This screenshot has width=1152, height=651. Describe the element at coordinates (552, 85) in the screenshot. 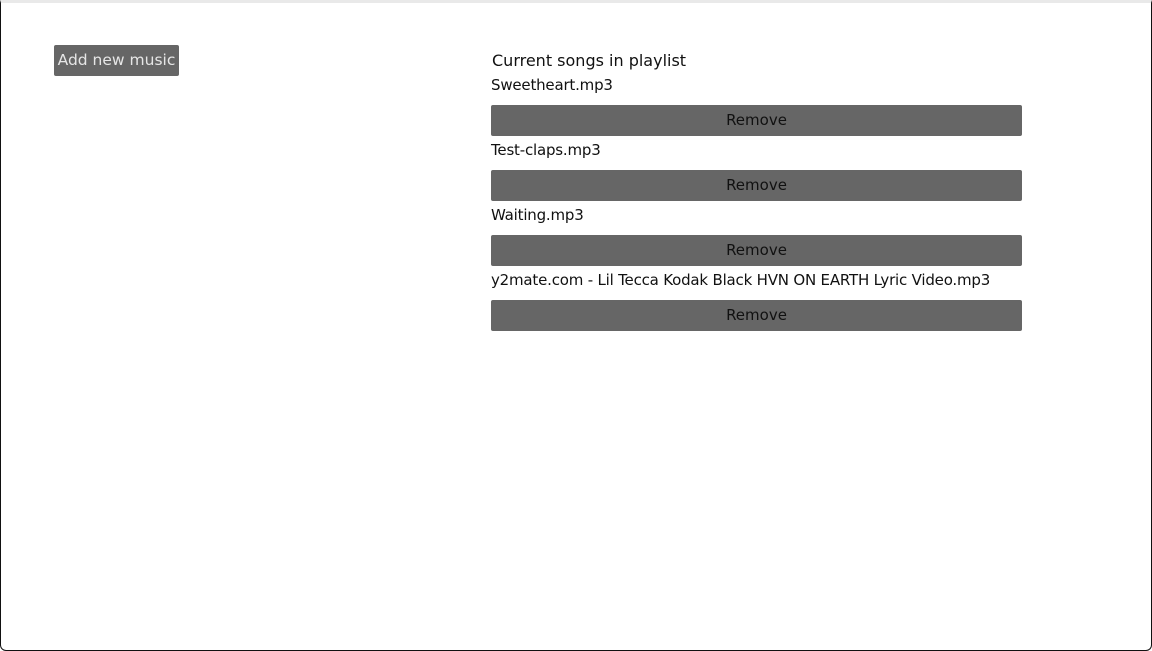

I see `song-name: Sweetheart.mp3` at that location.